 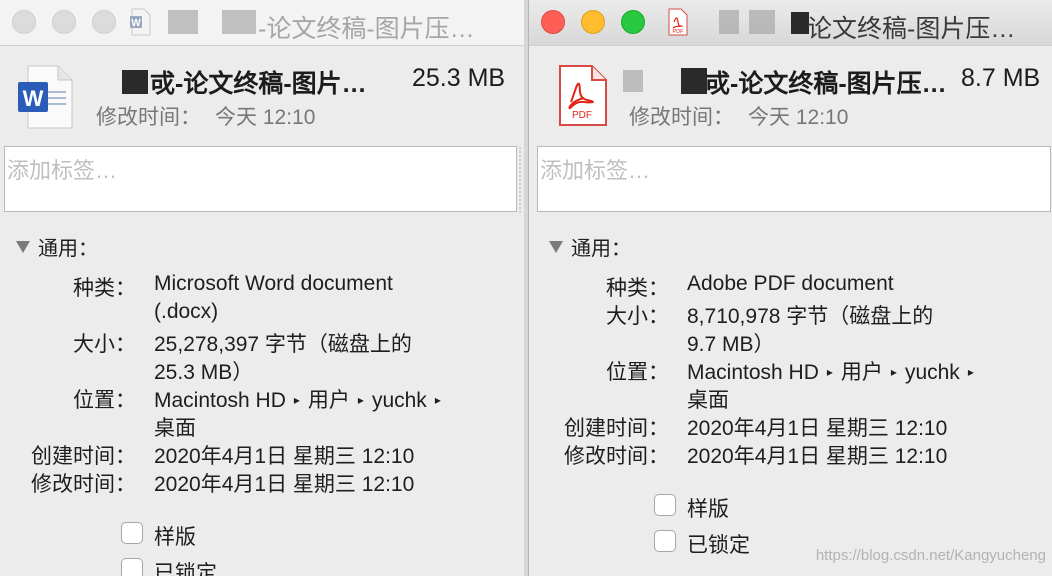 What do you see at coordinates (521, 180) in the screenshot?
I see `resize-grip` at bounding box center [521, 180].